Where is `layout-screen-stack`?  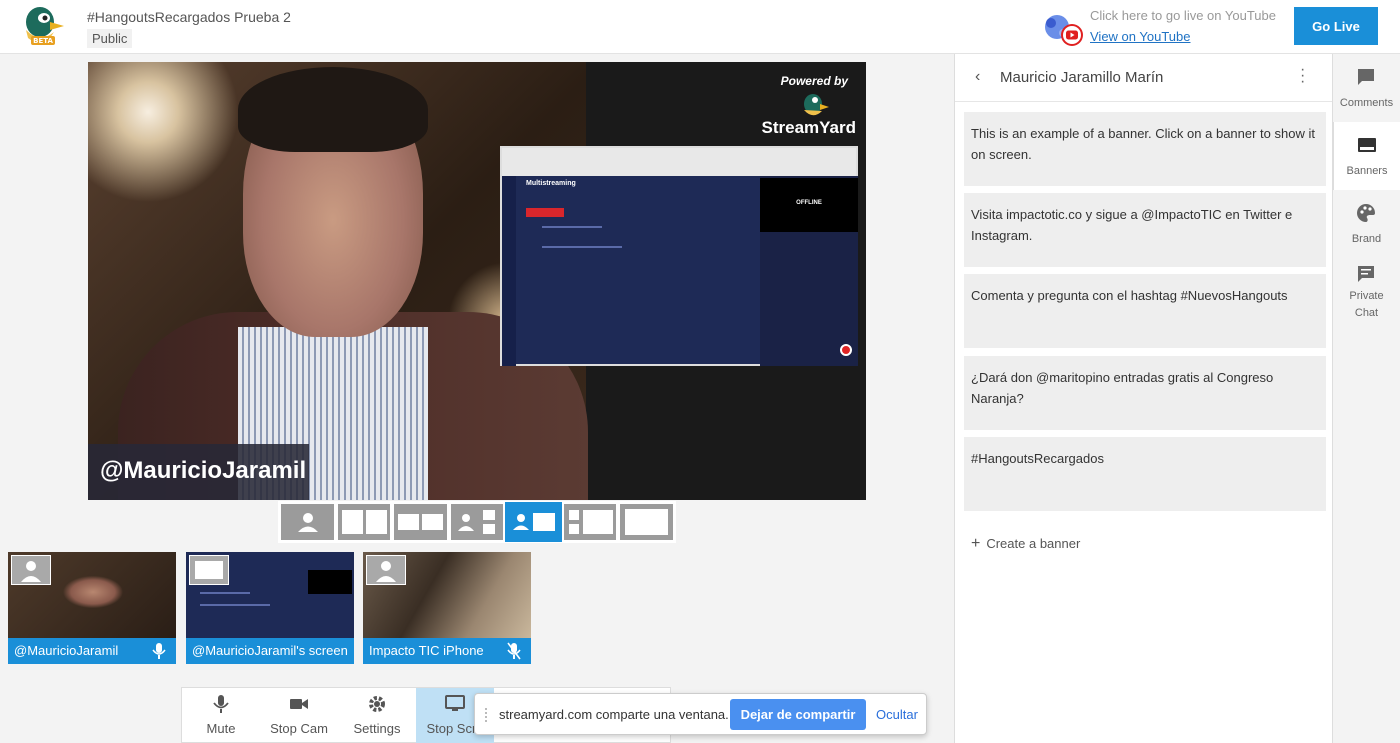
layout-screen-stack is located at coordinates (590, 522).